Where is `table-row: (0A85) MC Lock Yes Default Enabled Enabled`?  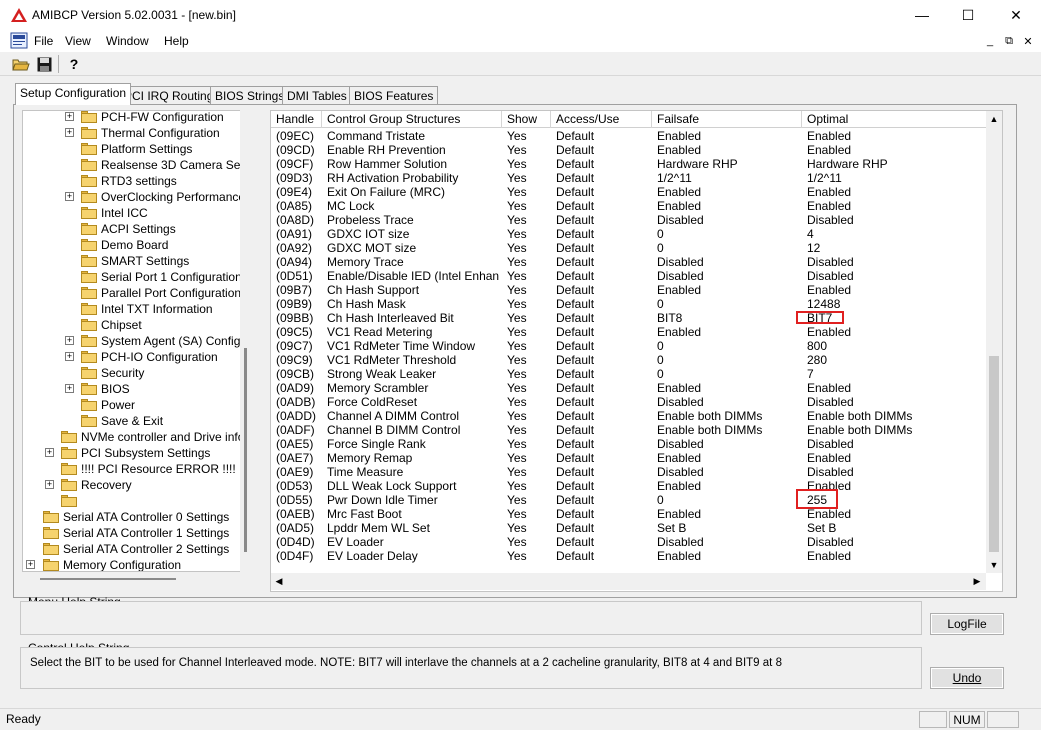 table-row: (0A85) MC Lock Yes Default Enabled Enabled is located at coordinates (629, 206).